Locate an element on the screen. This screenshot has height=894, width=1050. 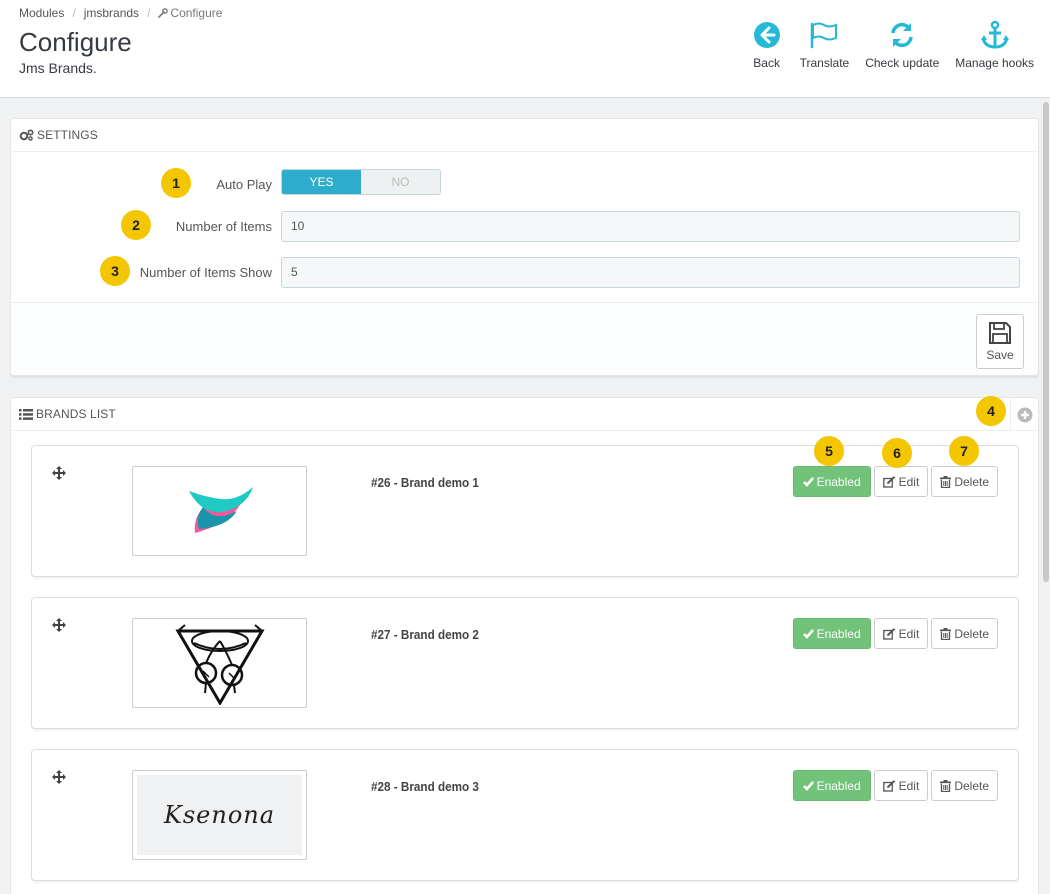
flag-icon is located at coordinates (824, 35).